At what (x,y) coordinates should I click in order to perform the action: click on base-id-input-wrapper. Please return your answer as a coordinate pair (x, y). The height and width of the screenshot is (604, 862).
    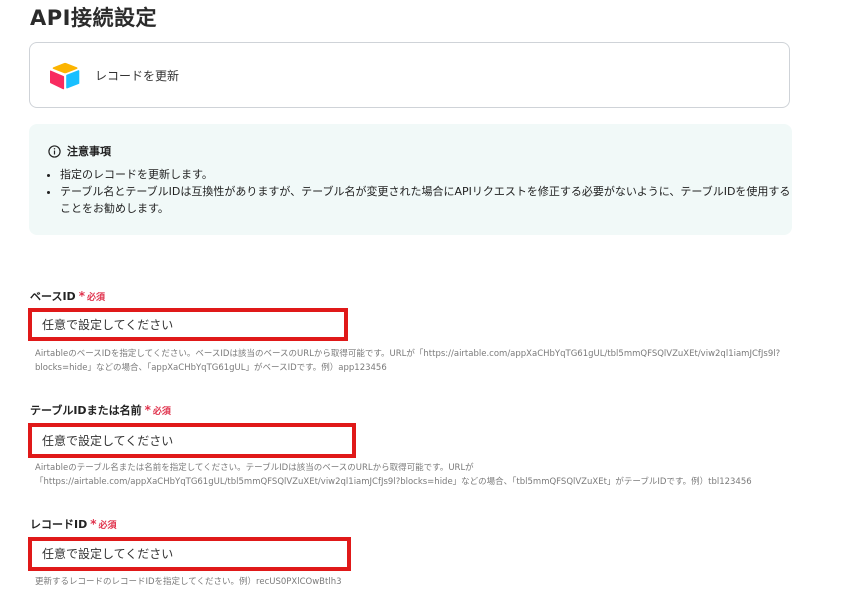
    Looking at the image, I should click on (188, 324).